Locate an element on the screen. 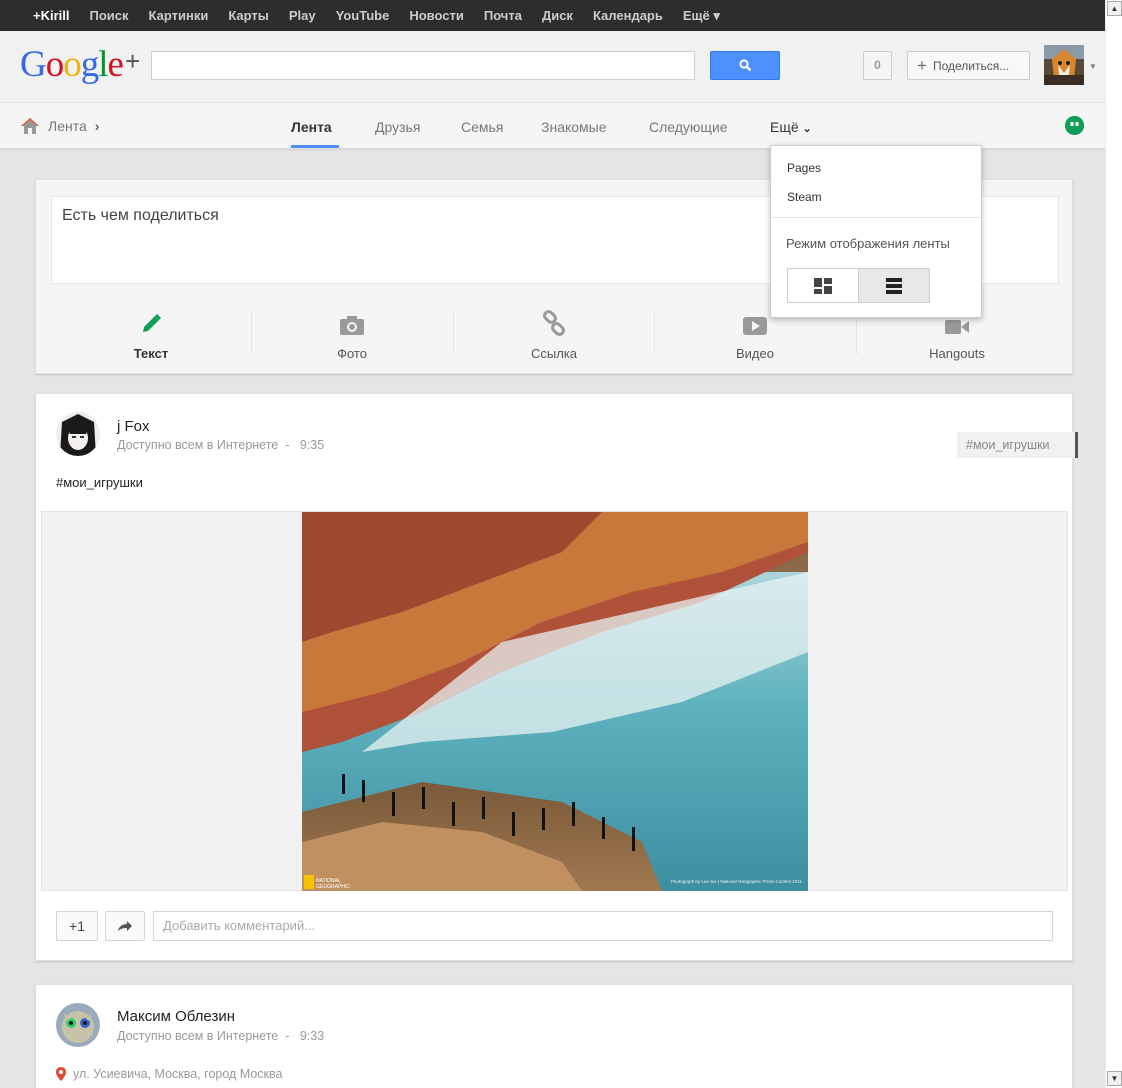  share-type-link: Ссылка is located at coordinates (554, 334).